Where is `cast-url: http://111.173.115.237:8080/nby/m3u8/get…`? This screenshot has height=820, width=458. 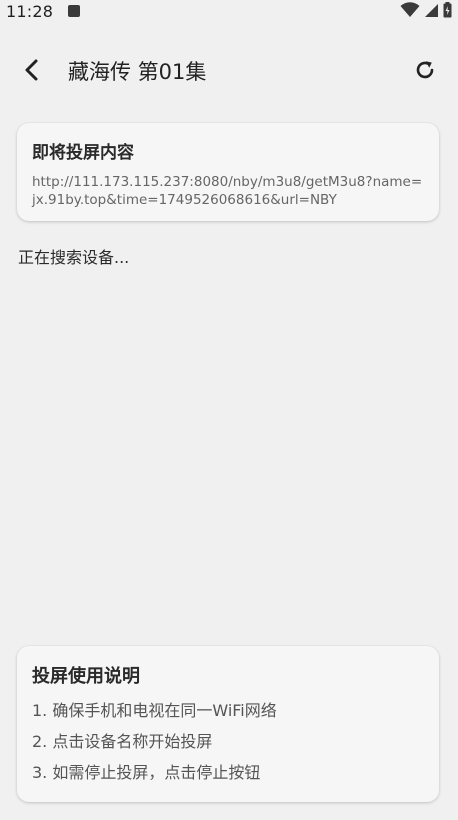 cast-url: http://111.173.115.237:8080/nby/m3u8/get… is located at coordinates (227, 191).